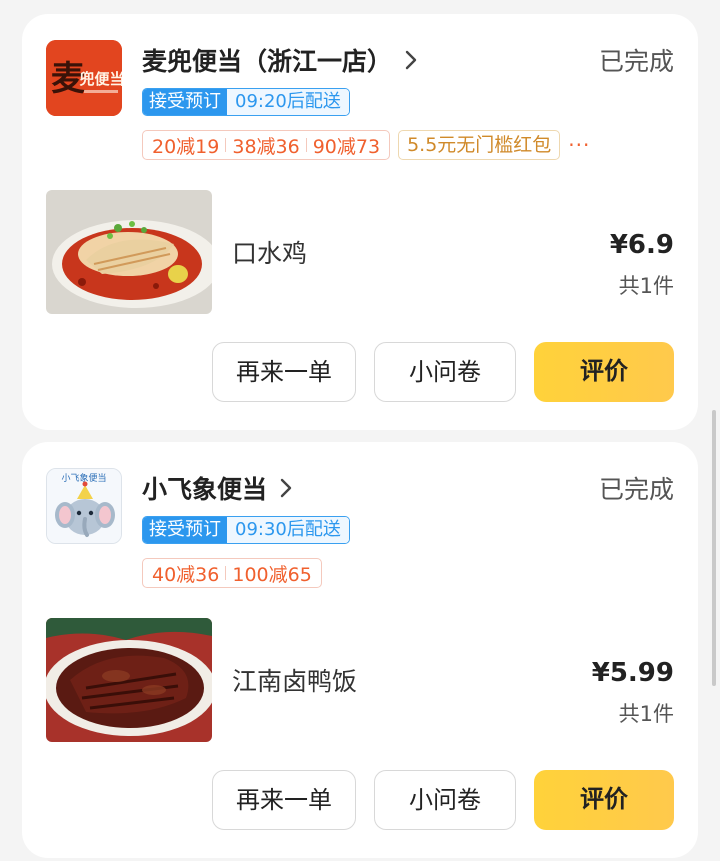 The height and width of the screenshot is (861, 720). Describe the element at coordinates (641, 245) in the screenshot. I see `order-price: ¥6.9` at that location.